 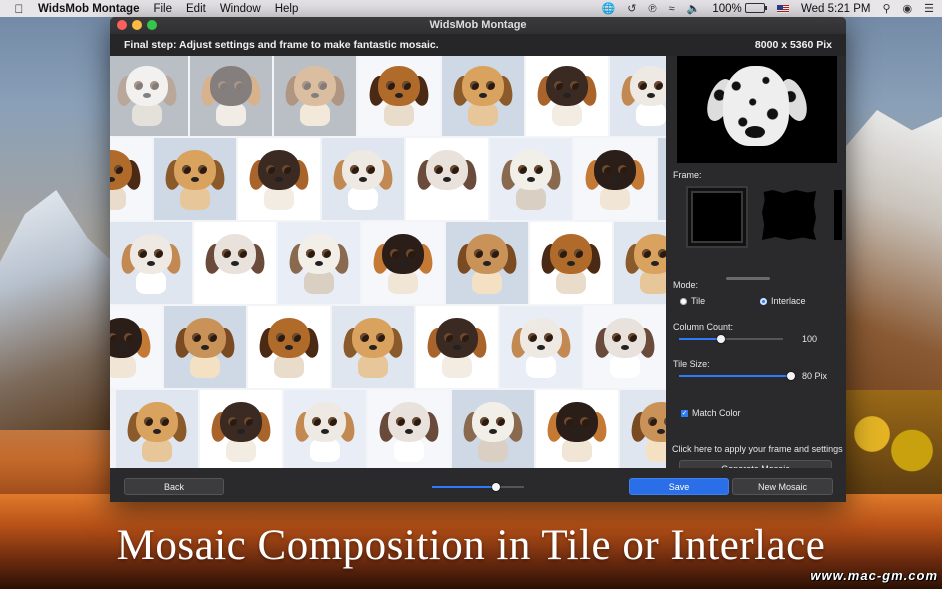 What do you see at coordinates (720, 339) in the screenshot?
I see `column-count-slider-knob` at bounding box center [720, 339].